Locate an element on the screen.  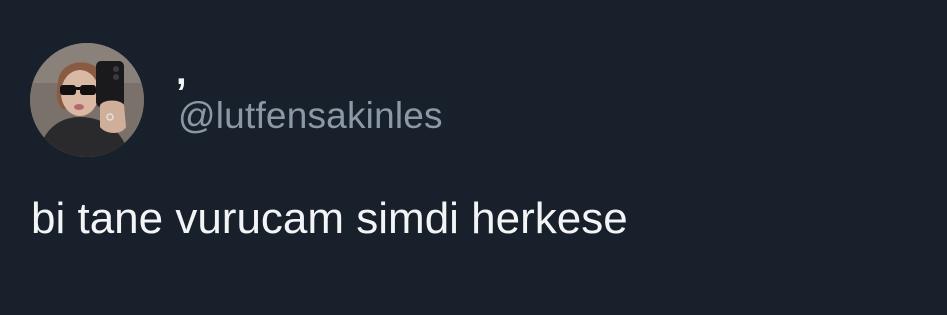
avatar is located at coordinates (87, 100).